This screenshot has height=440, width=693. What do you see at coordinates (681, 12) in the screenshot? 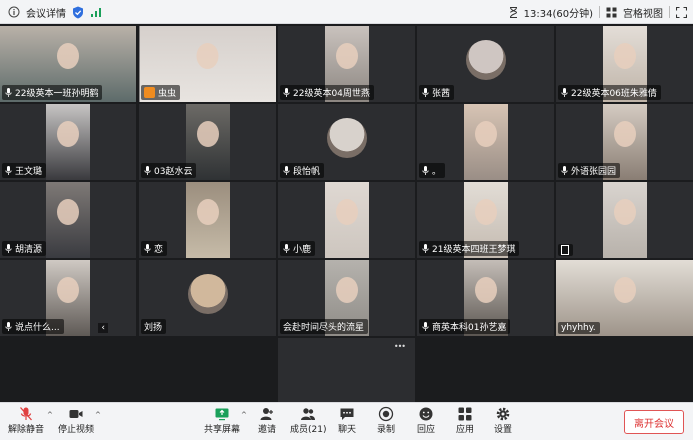
I see `fullscreen-icon` at bounding box center [681, 12].